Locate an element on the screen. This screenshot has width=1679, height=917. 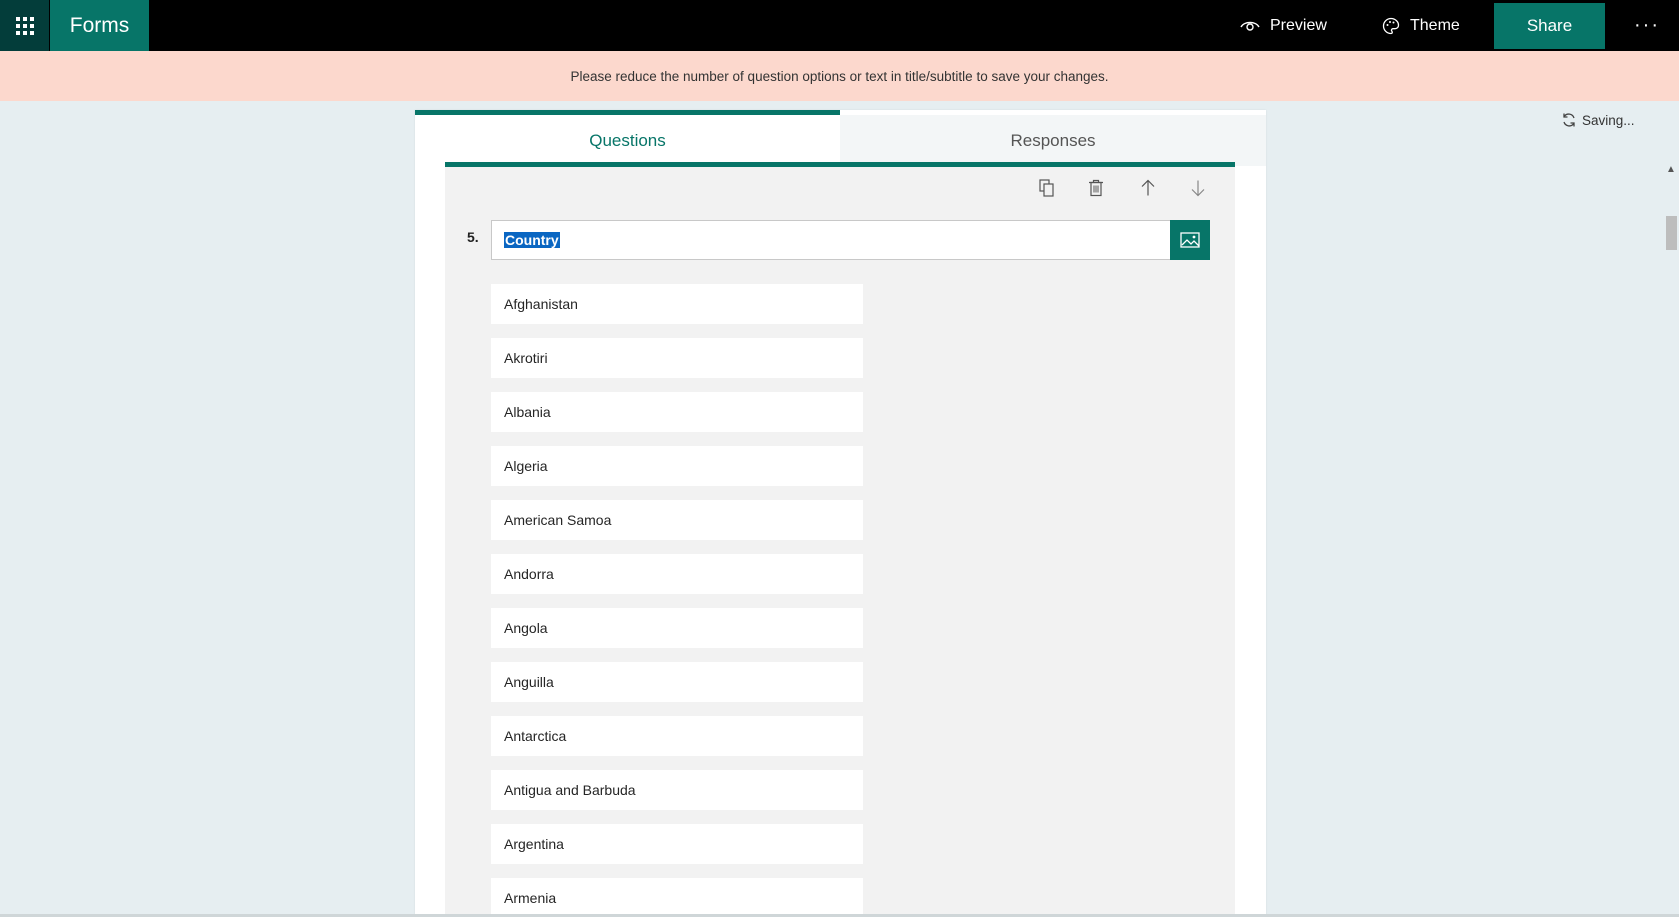
question-title-input: Country is located at coordinates (831, 240).